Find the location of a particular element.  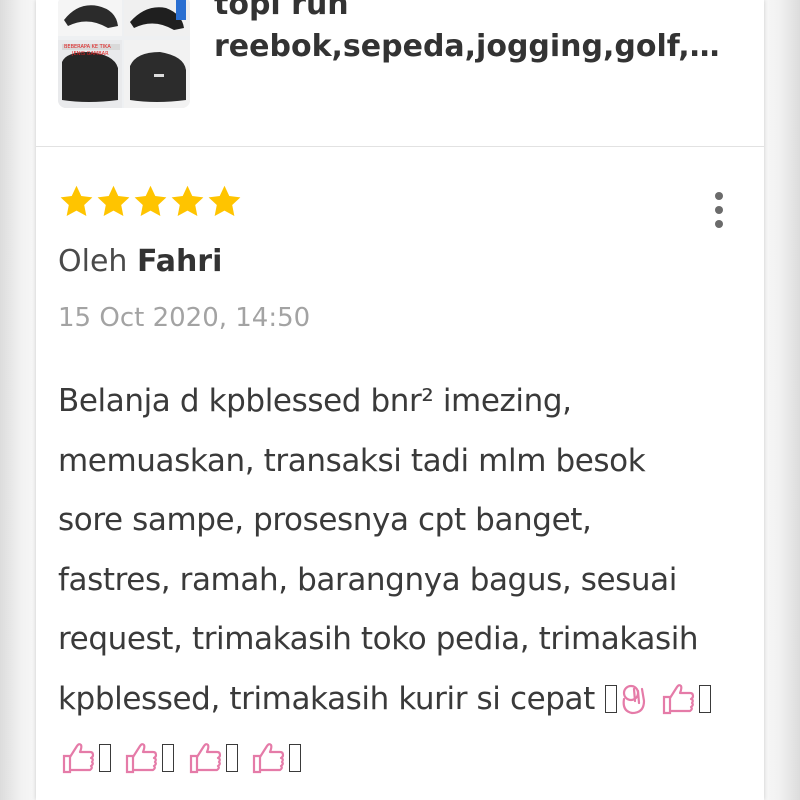

svg-text: JENIS GAMBAR is located at coordinates (90, 54).